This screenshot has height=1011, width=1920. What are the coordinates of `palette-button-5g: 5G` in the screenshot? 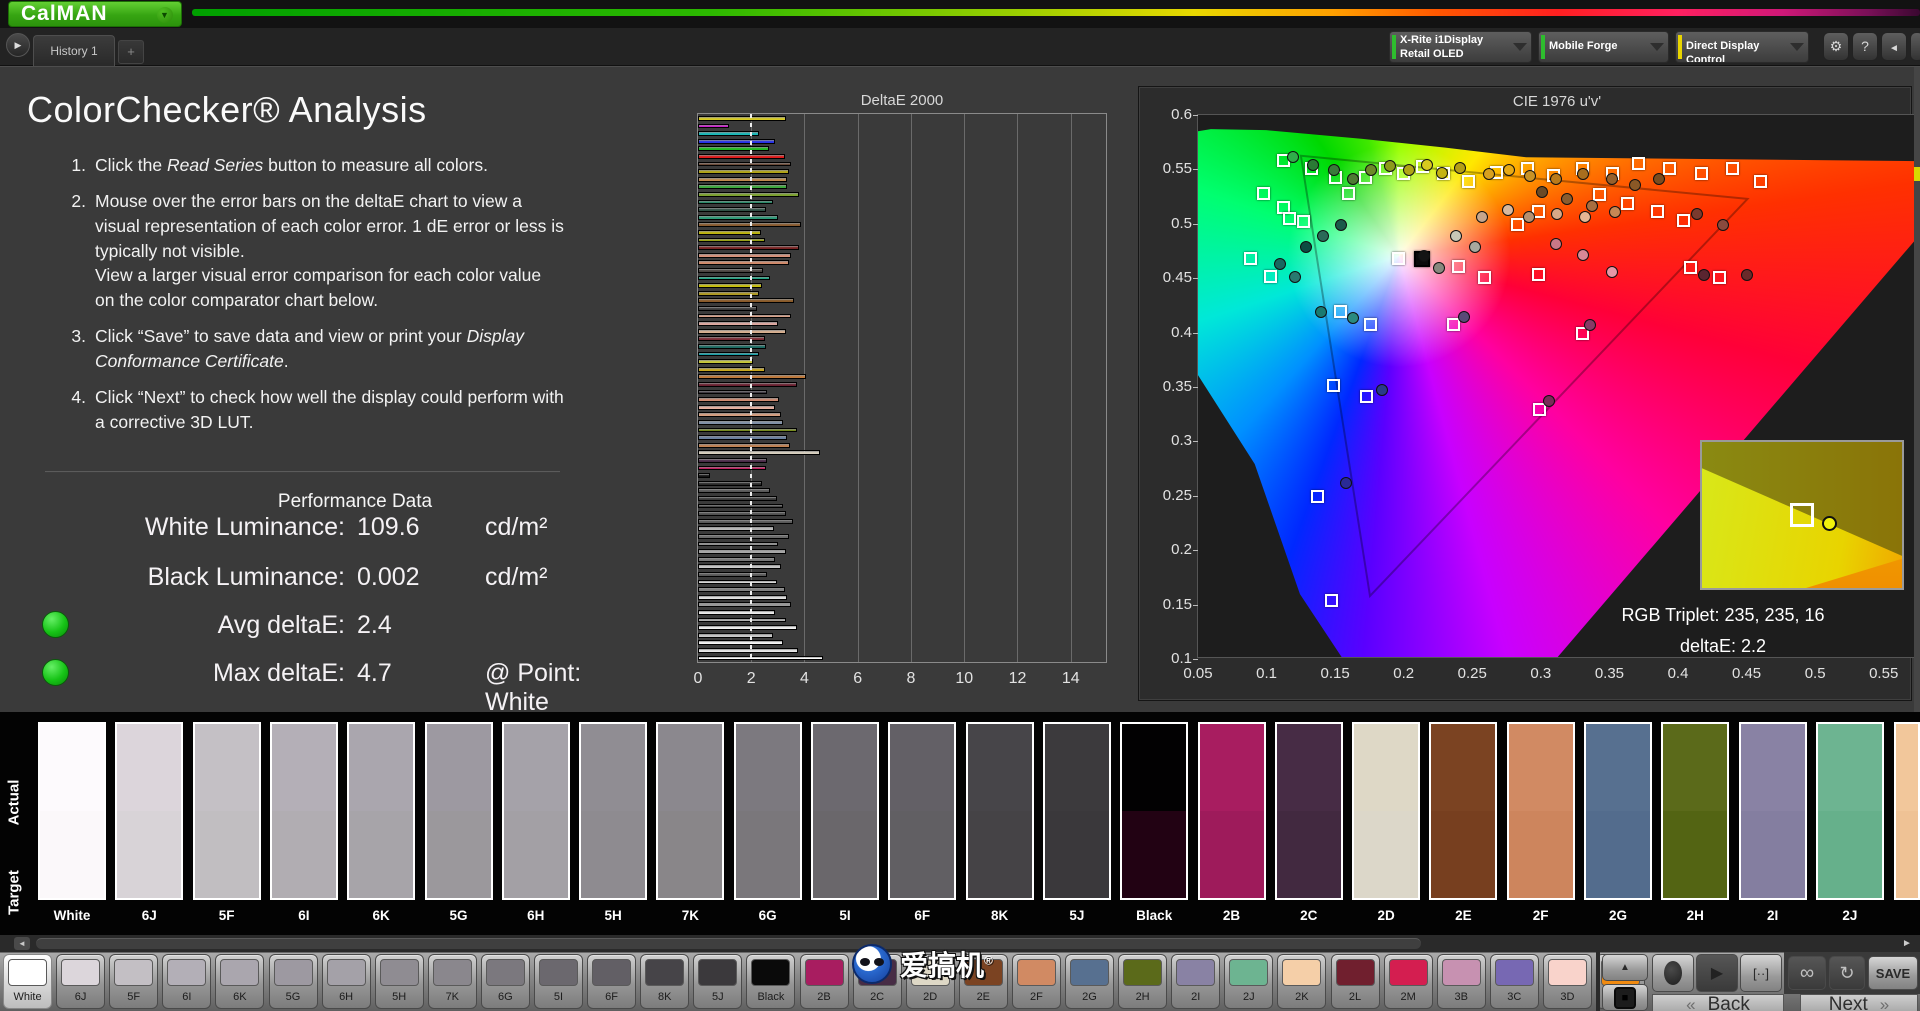 It's located at (293, 981).